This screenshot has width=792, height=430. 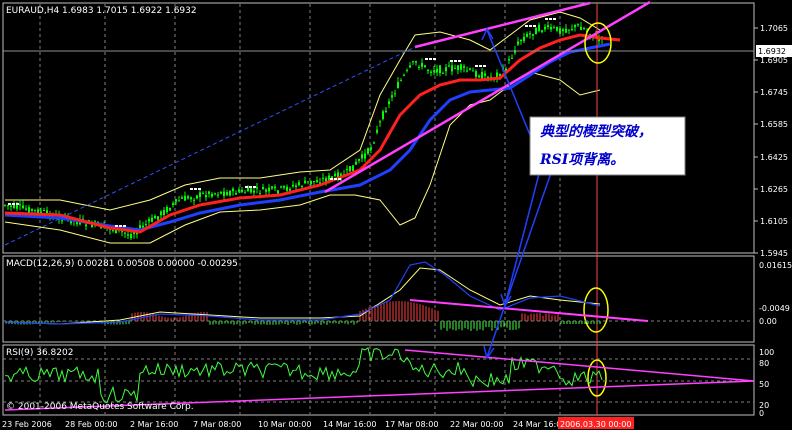 I want to click on svg-text: 1.5945, so click(x=774, y=253).